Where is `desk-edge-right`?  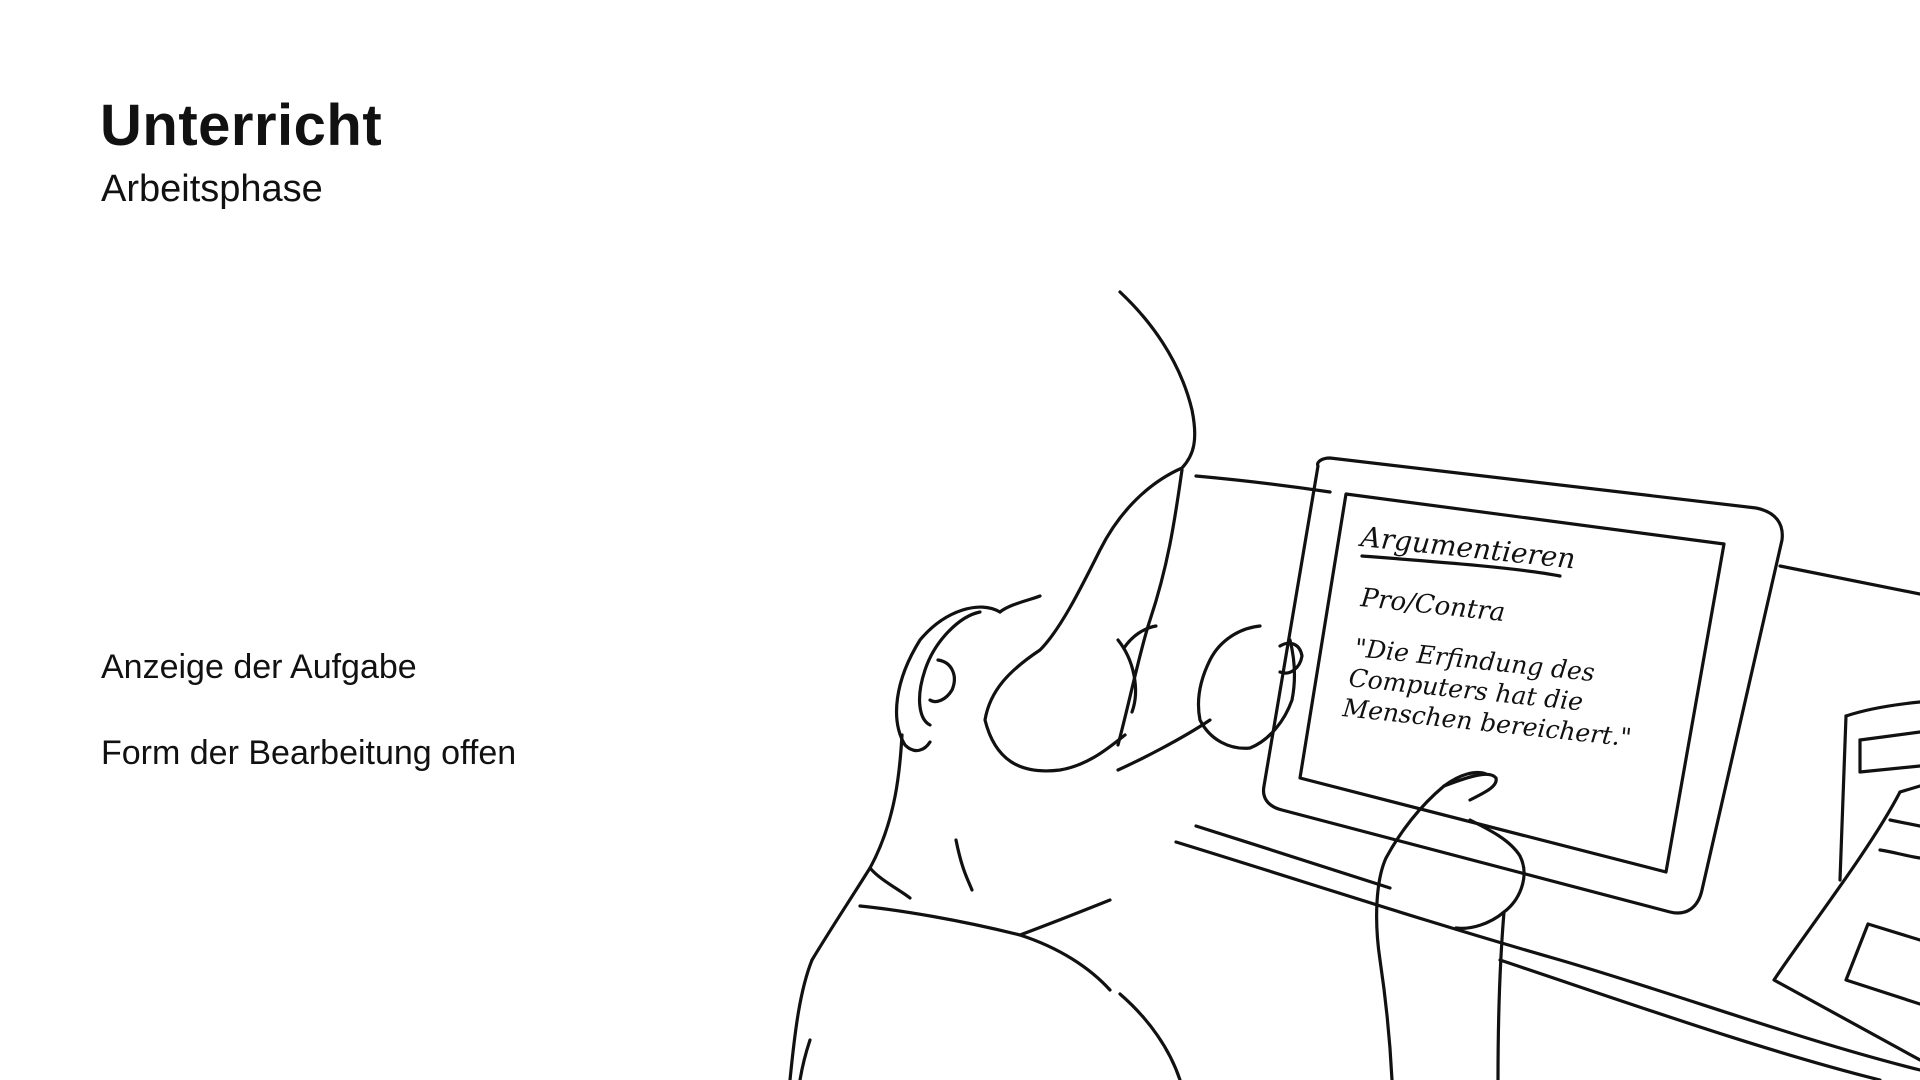
desk-edge-right is located at coordinates (1849, 580).